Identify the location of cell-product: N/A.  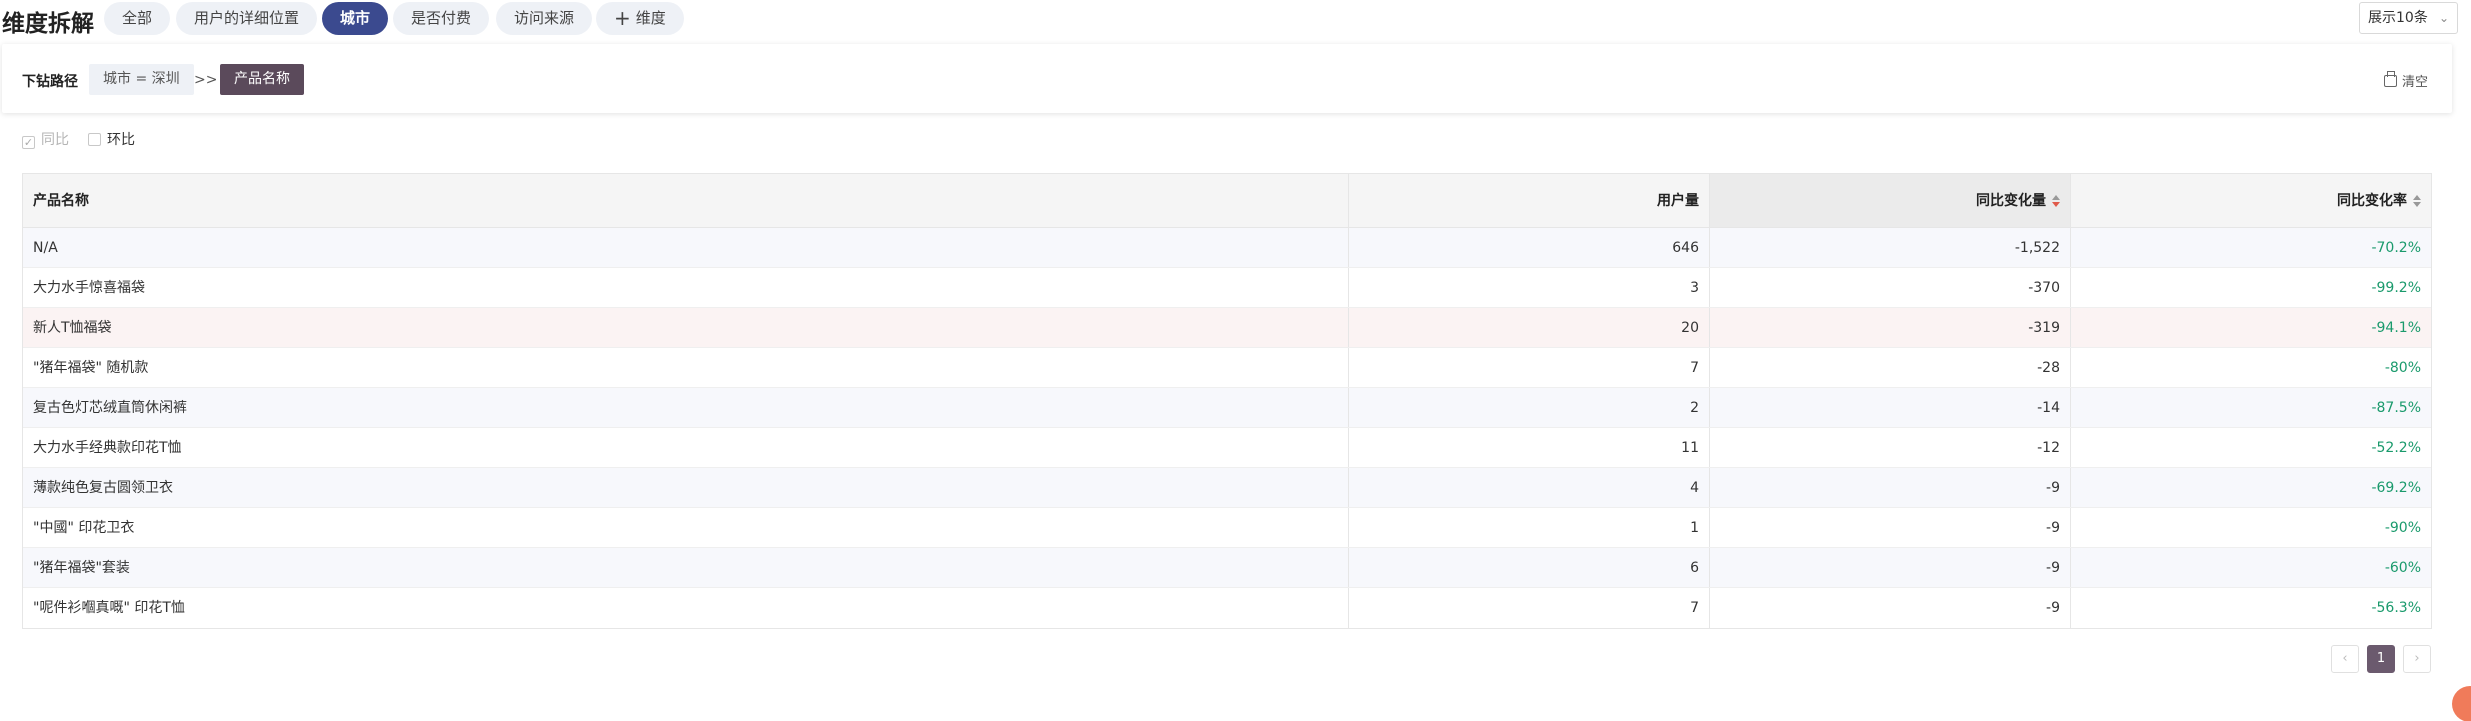
(686, 247).